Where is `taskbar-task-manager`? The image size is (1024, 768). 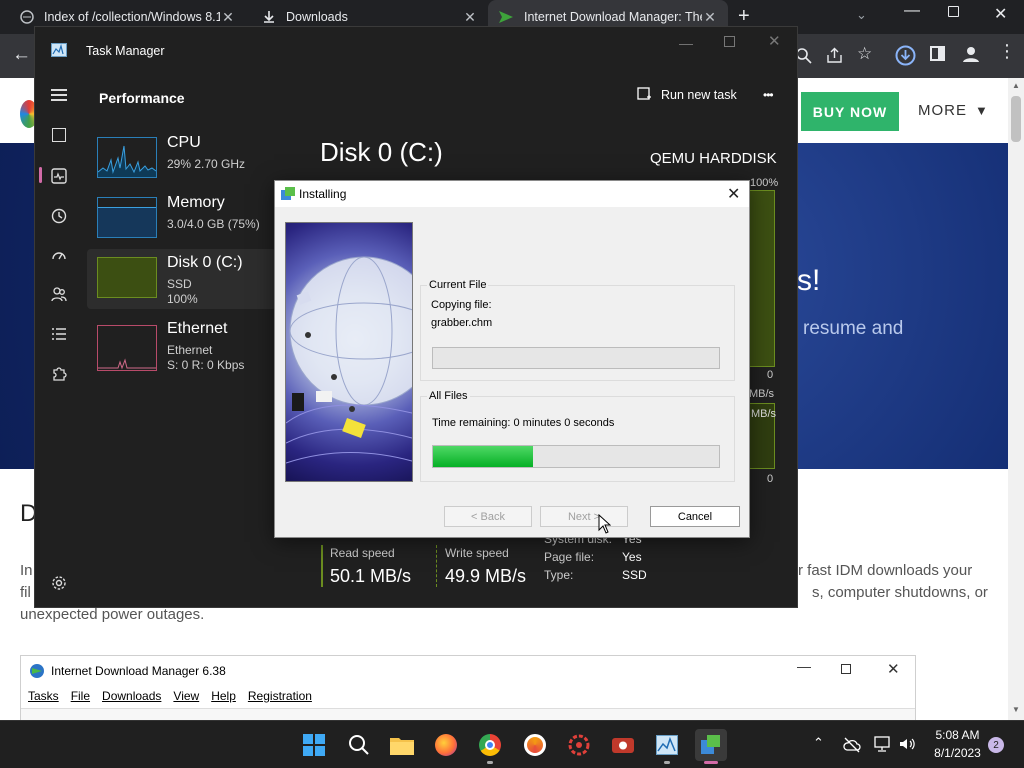 taskbar-task-manager is located at coordinates (667, 746).